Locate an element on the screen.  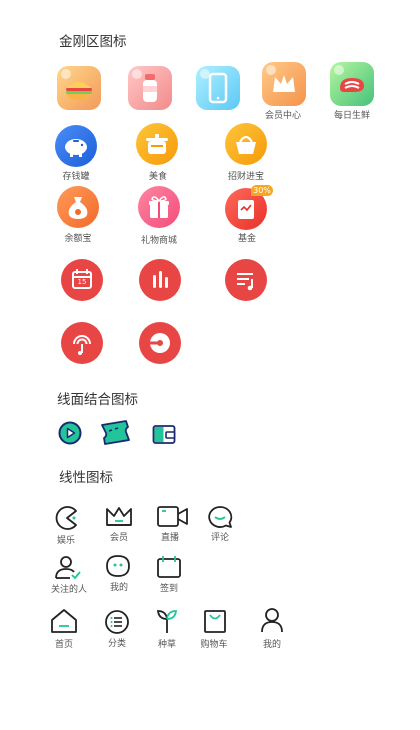
section-title-kingkong: 金刚区图标 is located at coordinates (93, 42).